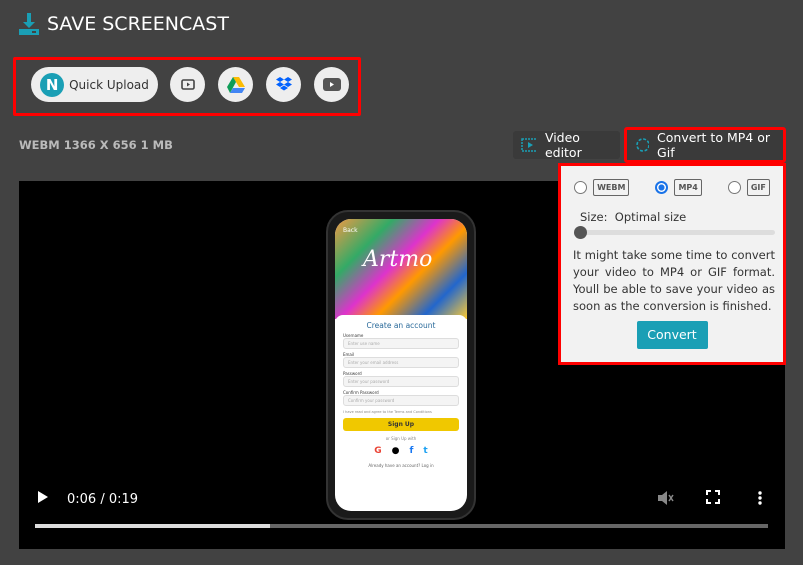  I want to click on convert-menu-label: Convert to MP4 or Gif, so click(713, 145).